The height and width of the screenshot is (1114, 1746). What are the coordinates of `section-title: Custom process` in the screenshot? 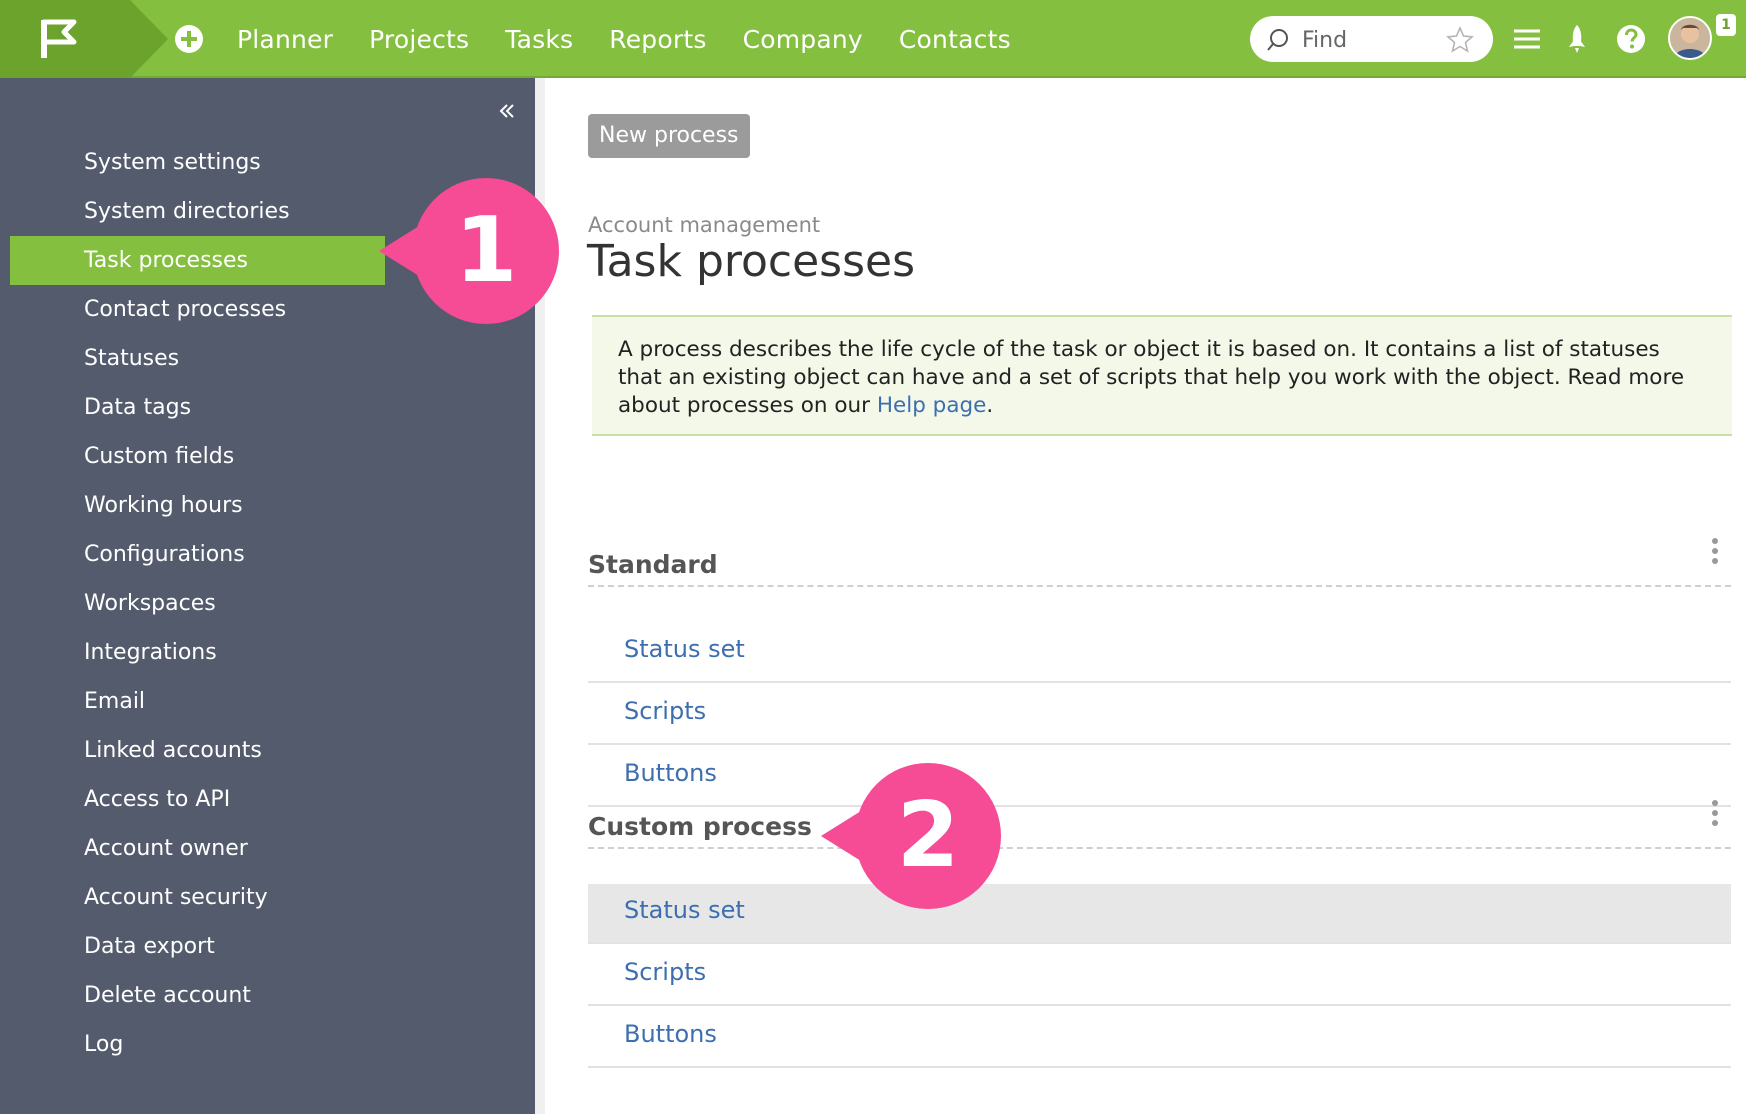 It's located at (700, 826).